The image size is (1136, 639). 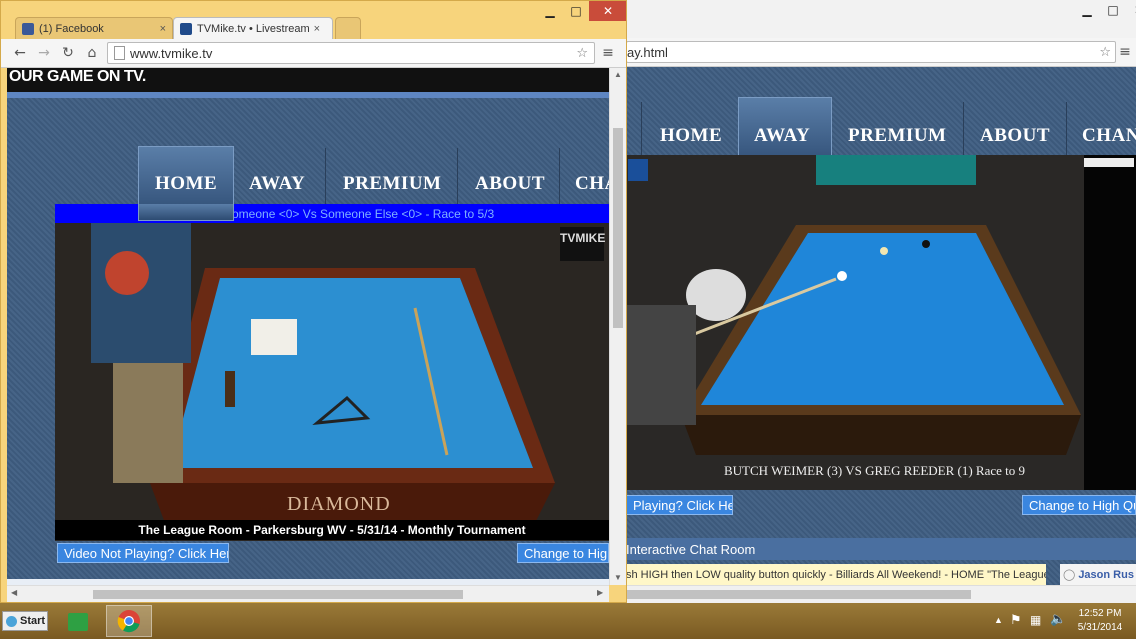 What do you see at coordinates (510, 184) in the screenshot?
I see `left-nav-about: ABOUT` at bounding box center [510, 184].